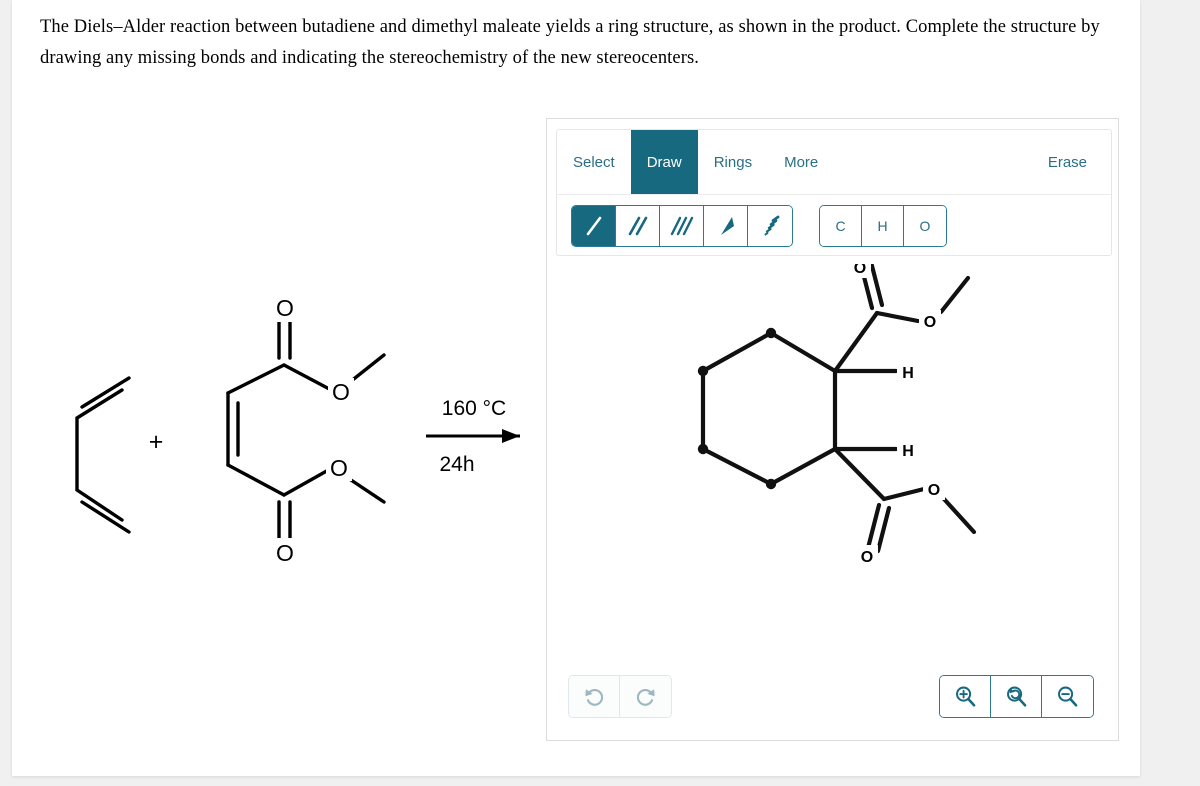 The width and height of the screenshot is (1200, 786). What do you see at coordinates (733, 162) in the screenshot?
I see `tab-rings: Rings` at bounding box center [733, 162].